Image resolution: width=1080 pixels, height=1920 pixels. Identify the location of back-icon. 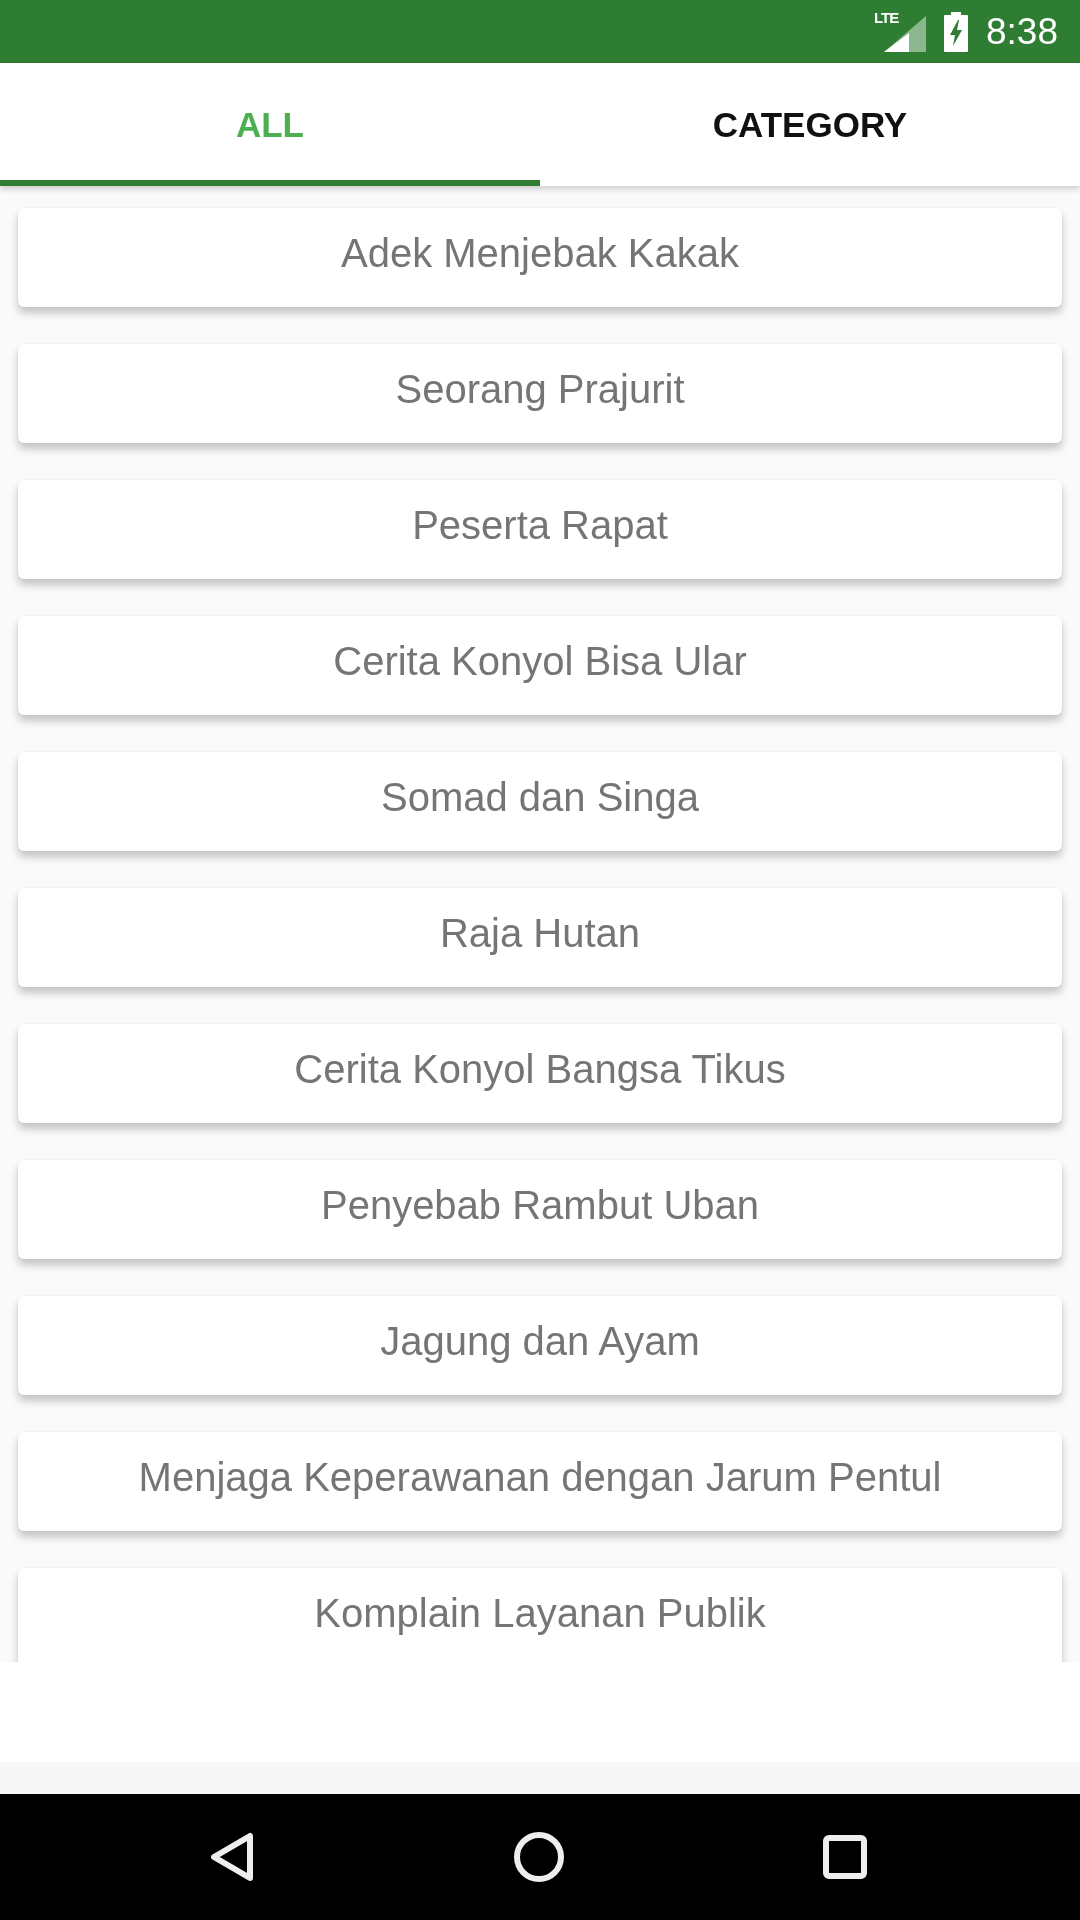
(232, 1857).